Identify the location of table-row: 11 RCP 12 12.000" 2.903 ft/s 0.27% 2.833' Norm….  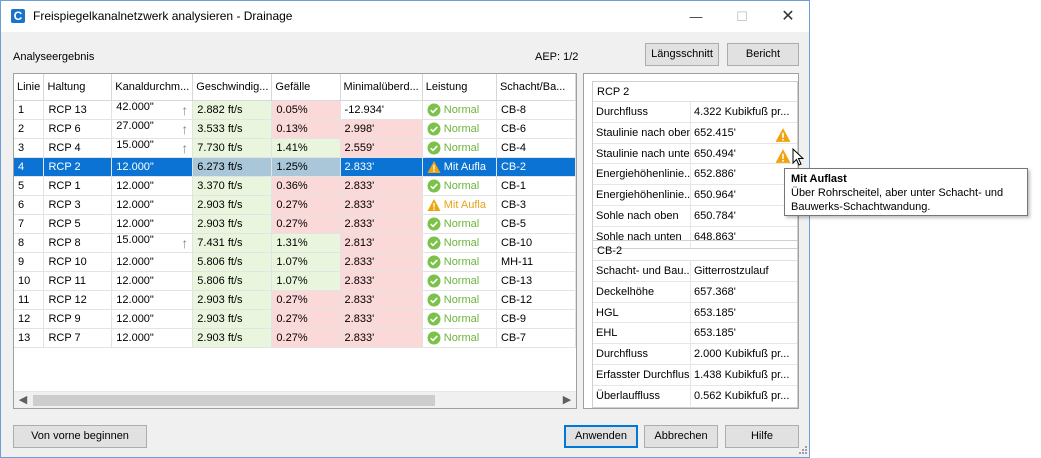
(295, 300).